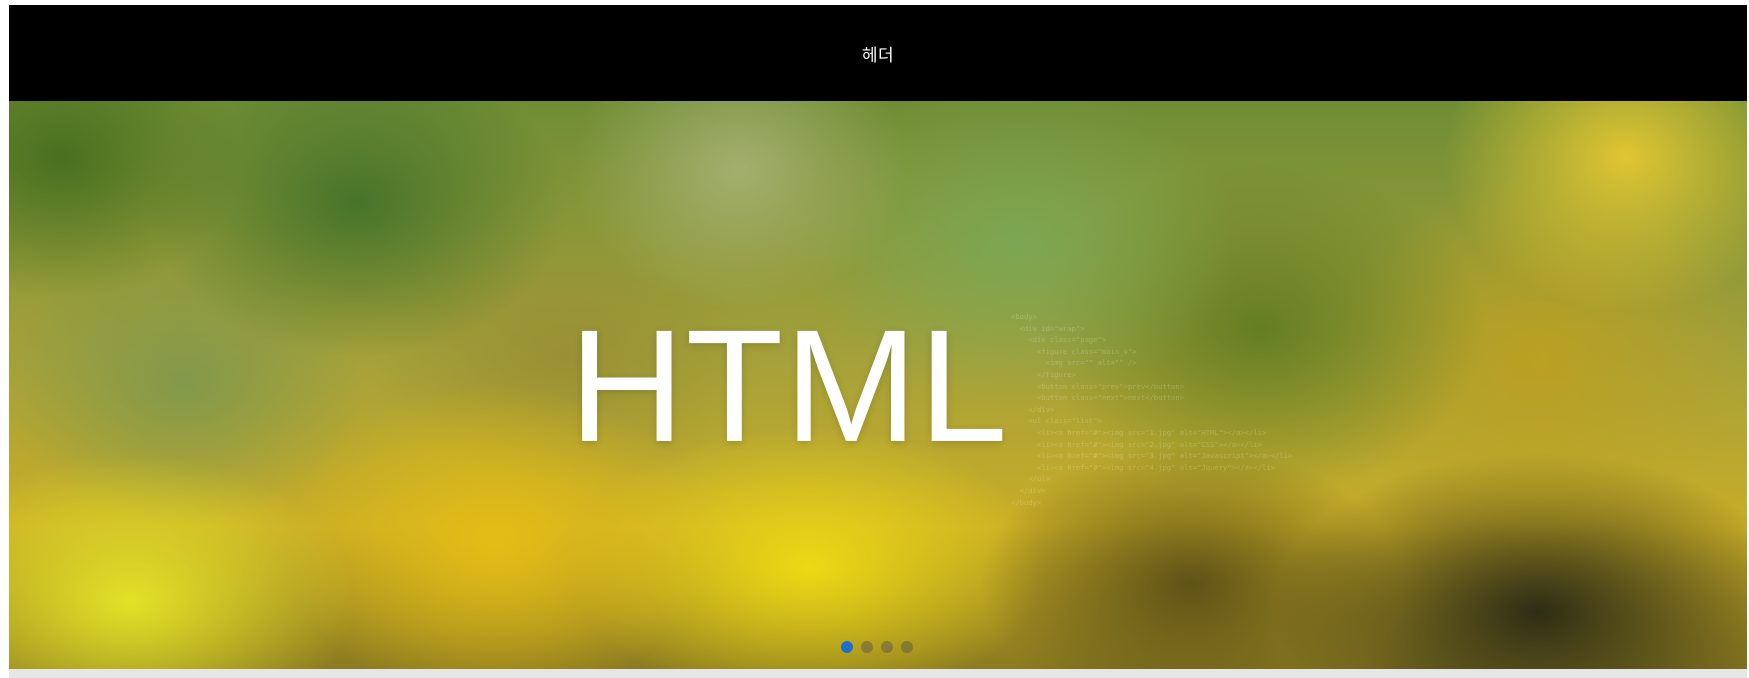  What do you see at coordinates (1098, 398) in the screenshot?
I see `code-line: <button class="next">next</button>` at bounding box center [1098, 398].